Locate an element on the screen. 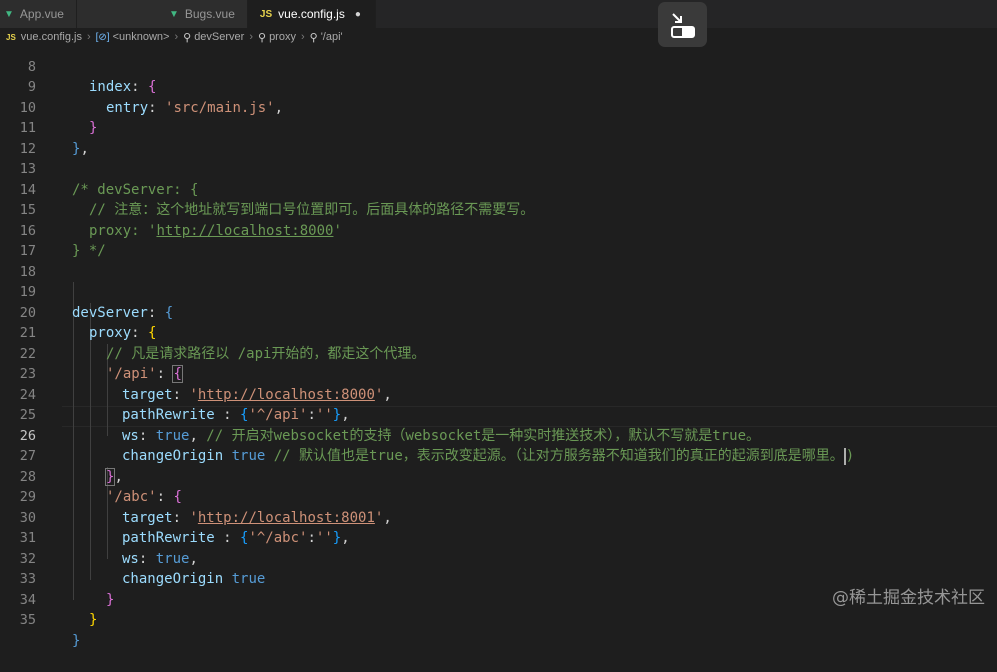 The height and width of the screenshot is (672, 997). code-line: 13 /* devServer: { is located at coordinates (498, 168).